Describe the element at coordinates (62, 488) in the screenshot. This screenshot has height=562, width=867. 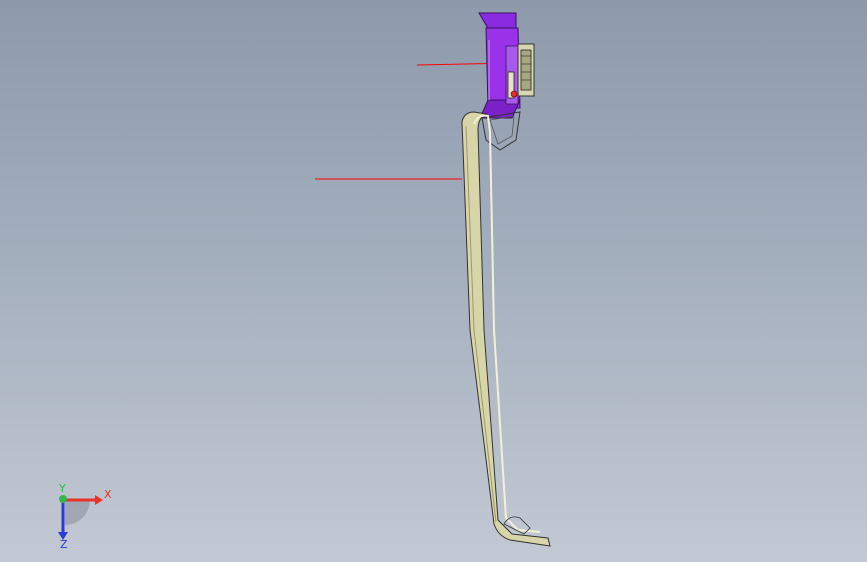
I see `y-axis-label: Y` at that location.